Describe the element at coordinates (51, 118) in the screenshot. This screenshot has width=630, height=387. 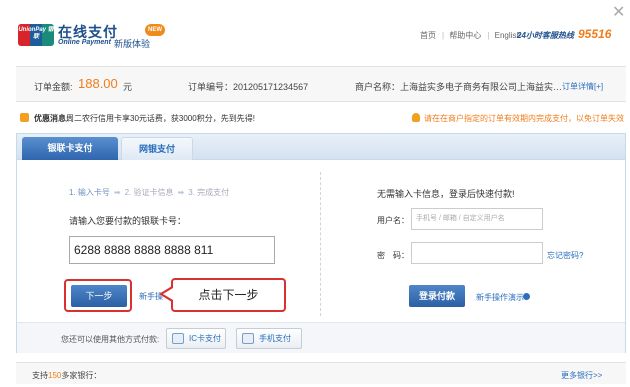
I see `notice-label: 优惠消息:` at that location.